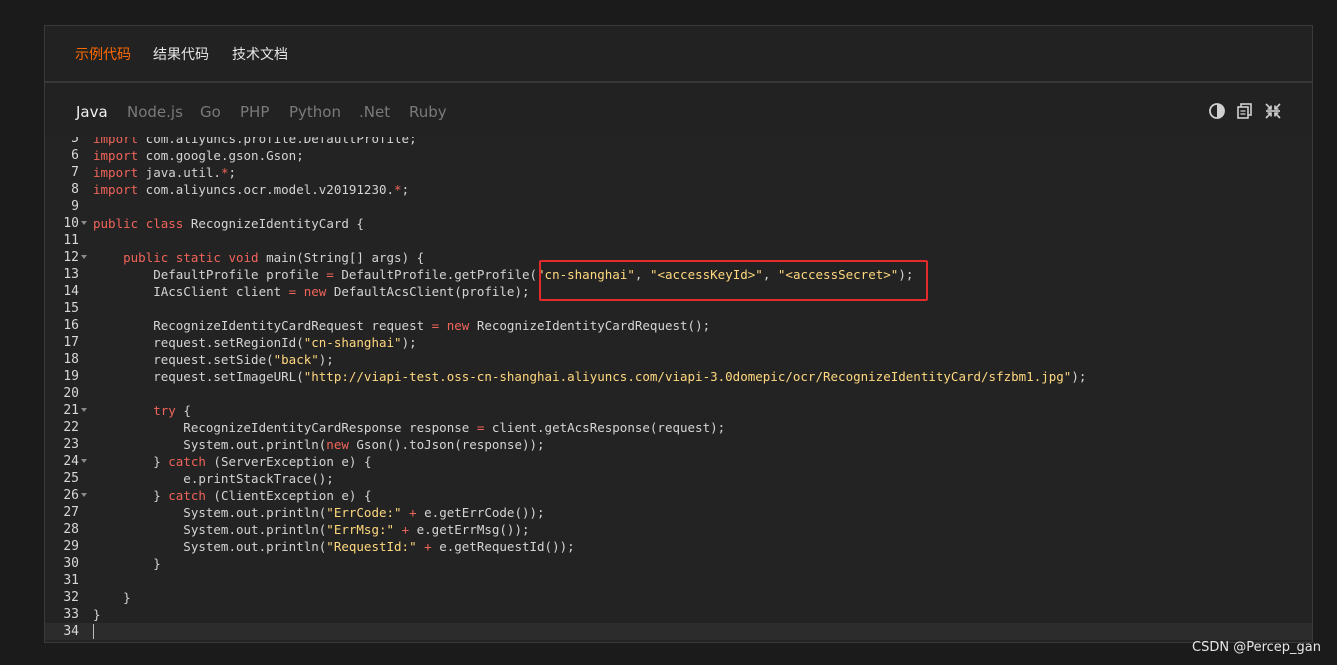  What do you see at coordinates (678, 580) in the screenshot?
I see `code-line: 31` at bounding box center [678, 580].